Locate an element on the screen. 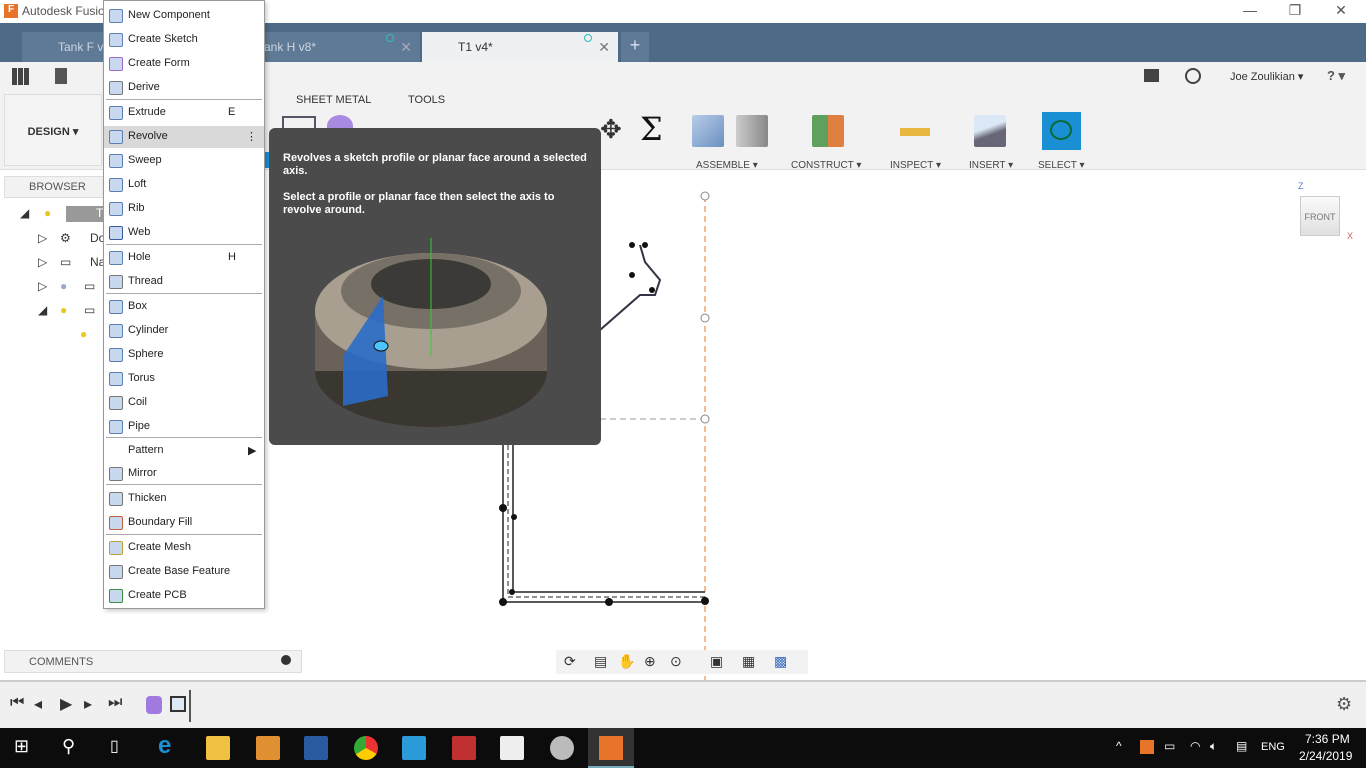 Image resolution: width=1366 pixels, height=768 pixels. clock-time: 7:36 PM is located at coordinates (1327, 739).